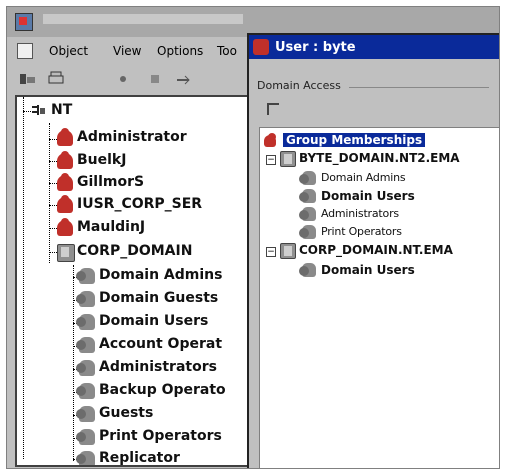 This screenshot has height=475, width=506. Describe the element at coordinates (25, 51) in the screenshot. I see `window-menu-icon` at that location.